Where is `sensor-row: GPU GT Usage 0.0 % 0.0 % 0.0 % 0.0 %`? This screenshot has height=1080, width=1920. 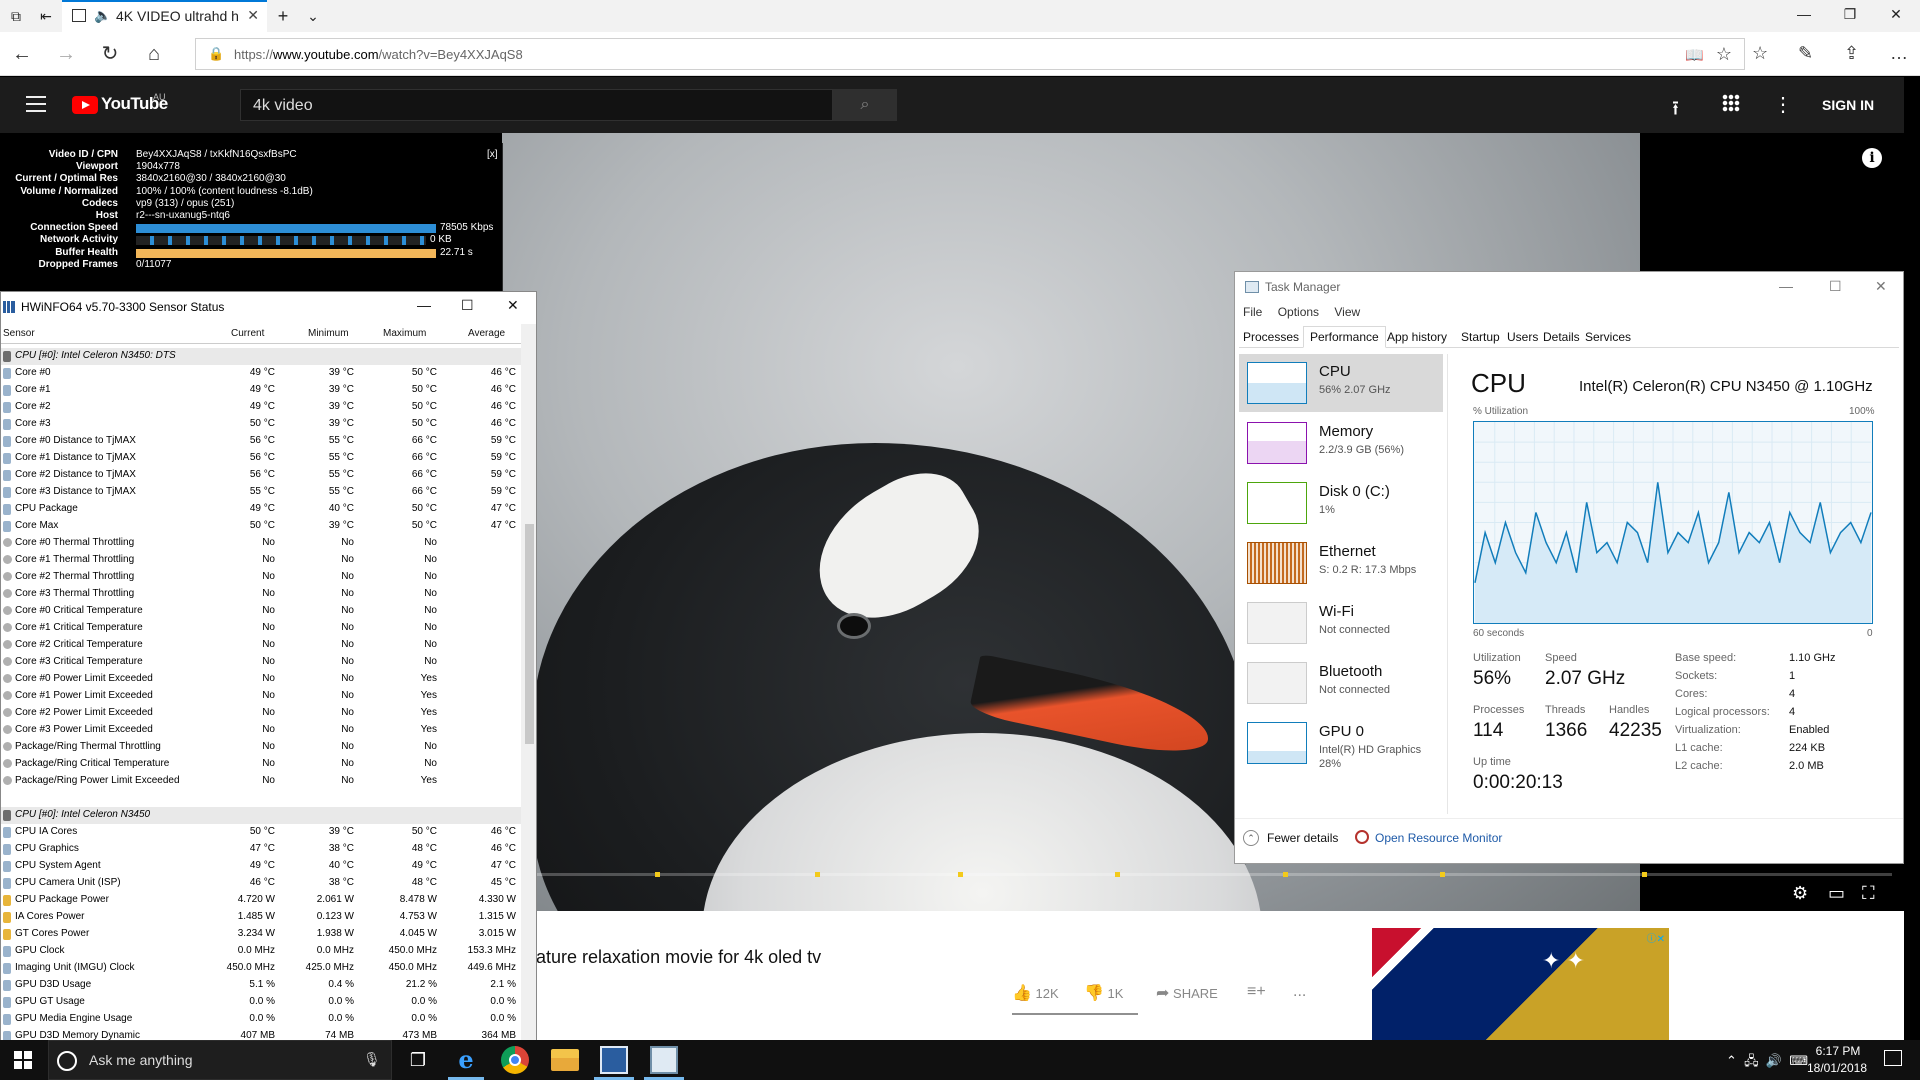
sensor-row: GPU GT Usage 0.0 % 0.0 % 0.0 % 0.0 % is located at coordinates (261, 1002).